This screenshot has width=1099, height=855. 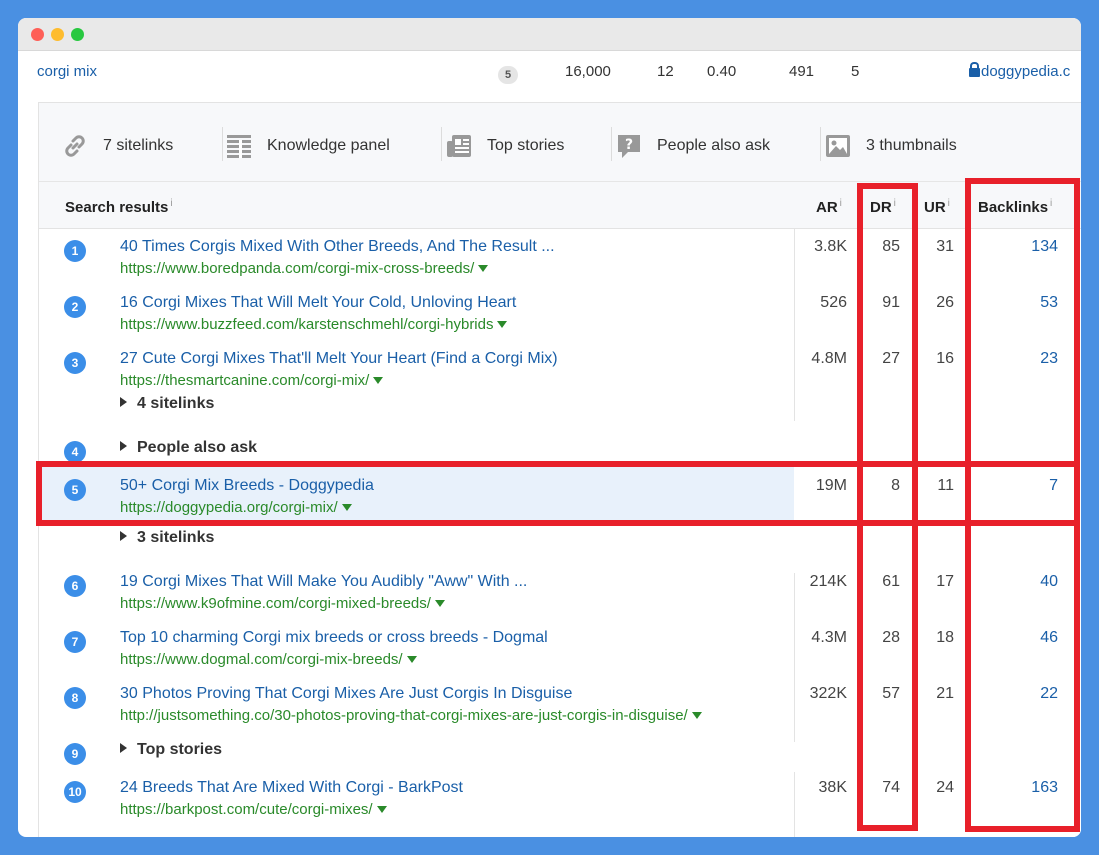 I want to click on sitelinks-toggle: 3 sitelinks, so click(x=167, y=538).